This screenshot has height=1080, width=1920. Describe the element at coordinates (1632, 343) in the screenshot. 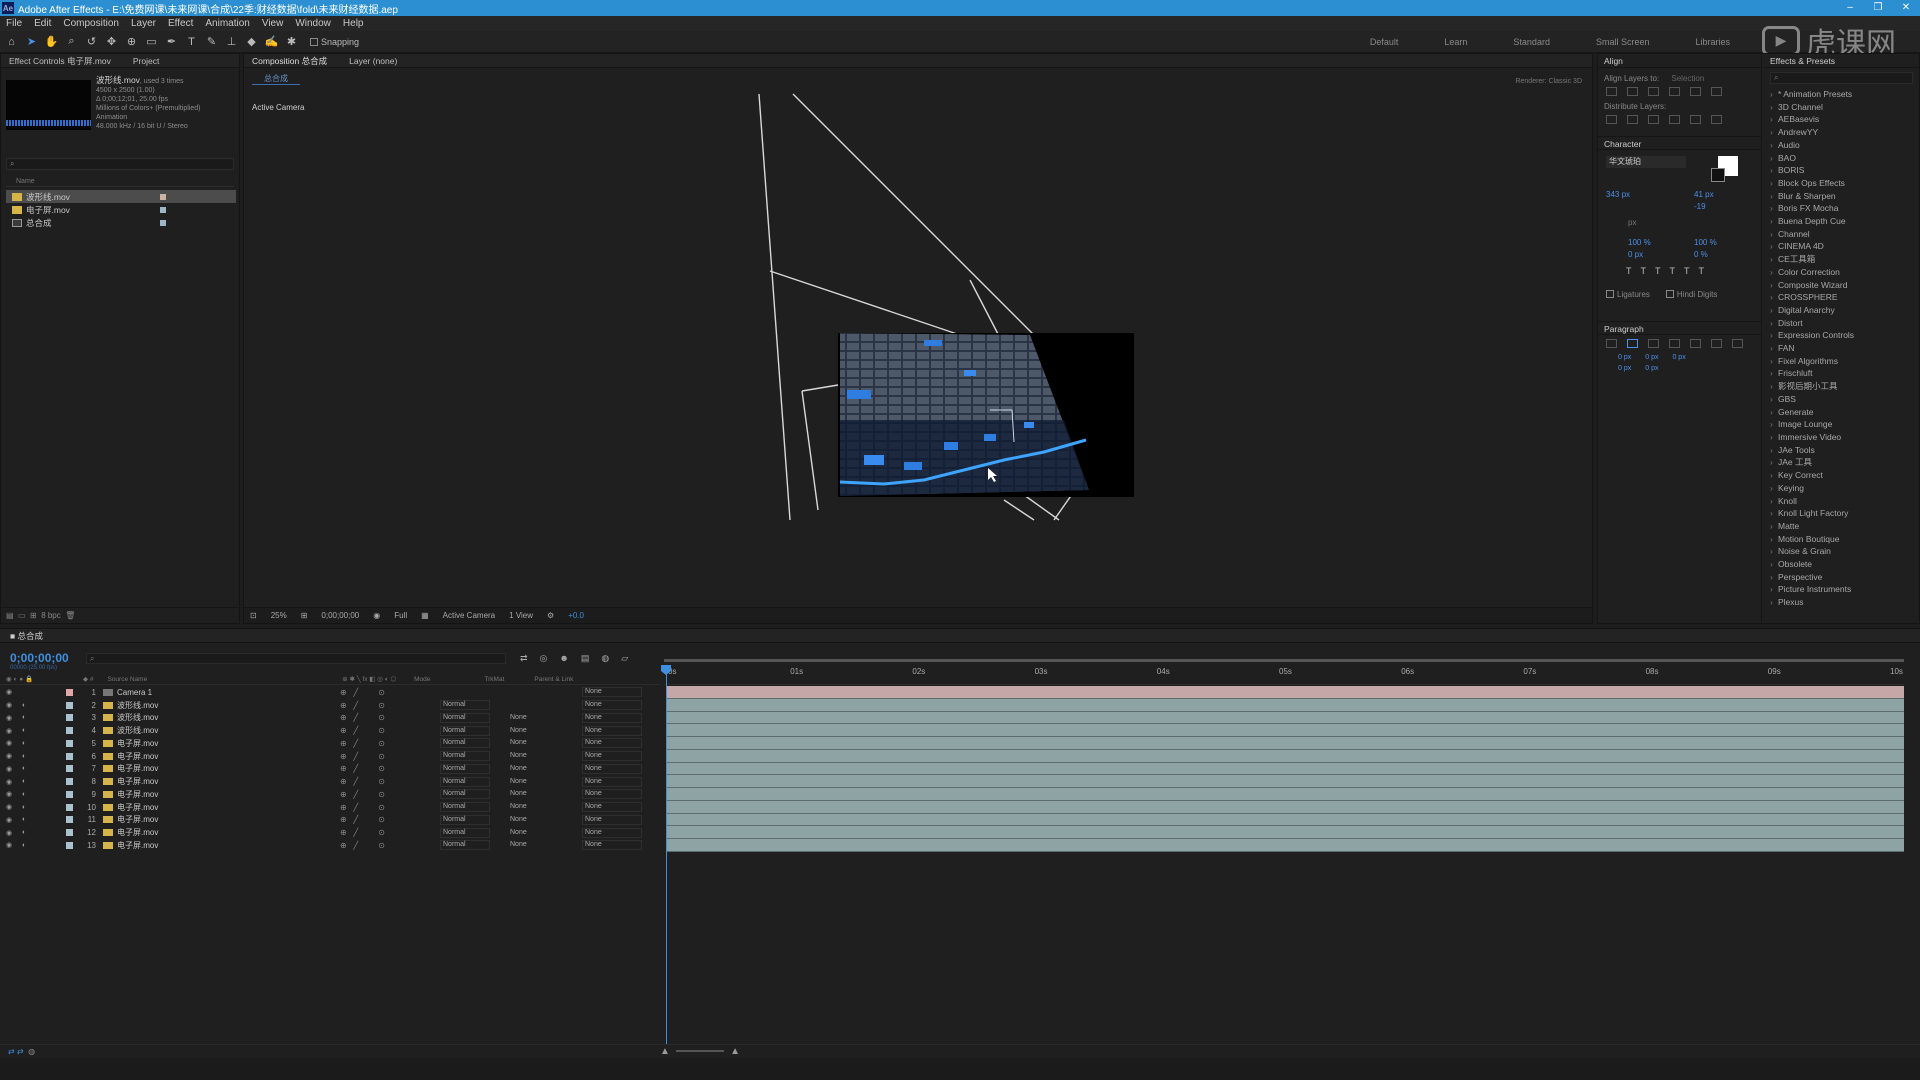

I see `center-text-icon` at that location.